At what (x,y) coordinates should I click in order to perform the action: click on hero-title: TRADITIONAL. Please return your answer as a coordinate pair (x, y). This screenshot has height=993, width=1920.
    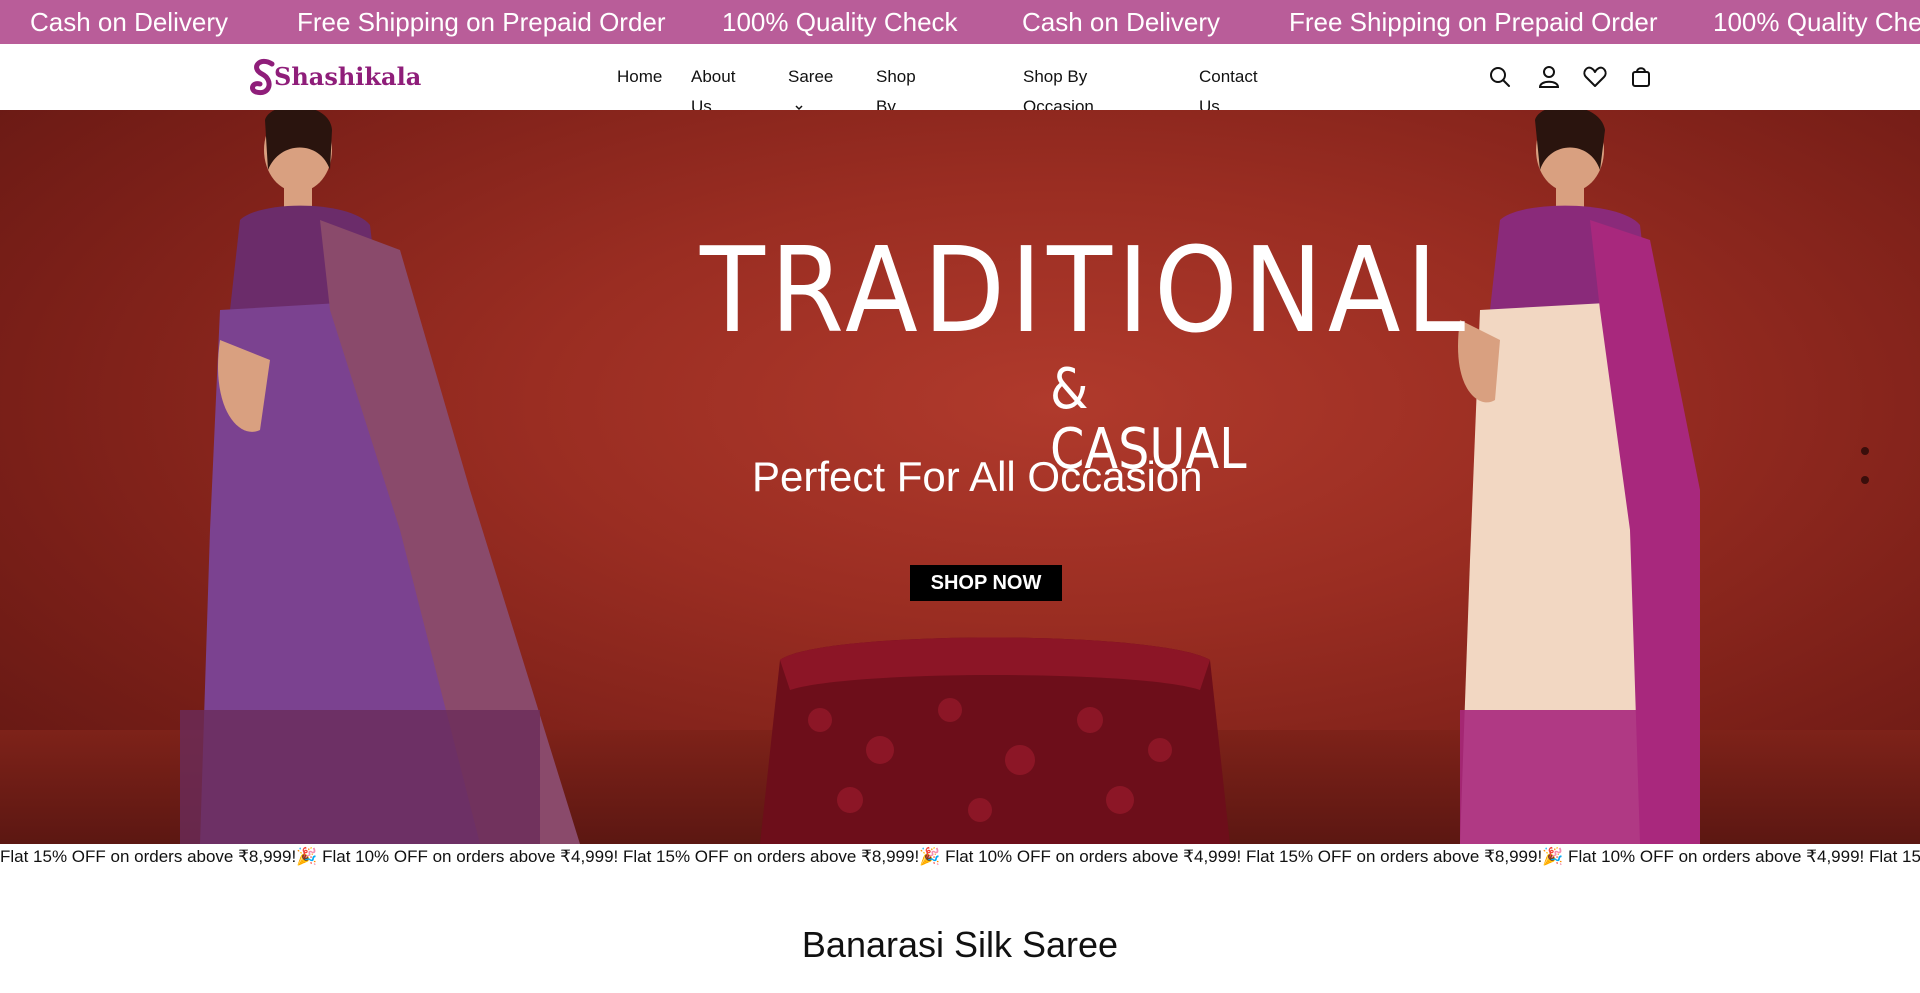
    Looking at the image, I should click on (1085, 290).